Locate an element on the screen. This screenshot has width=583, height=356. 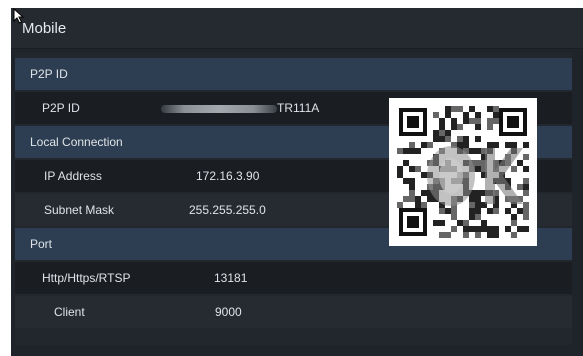
ip-address-value: 172.16.3.90 is located at coordinates (227, 176).